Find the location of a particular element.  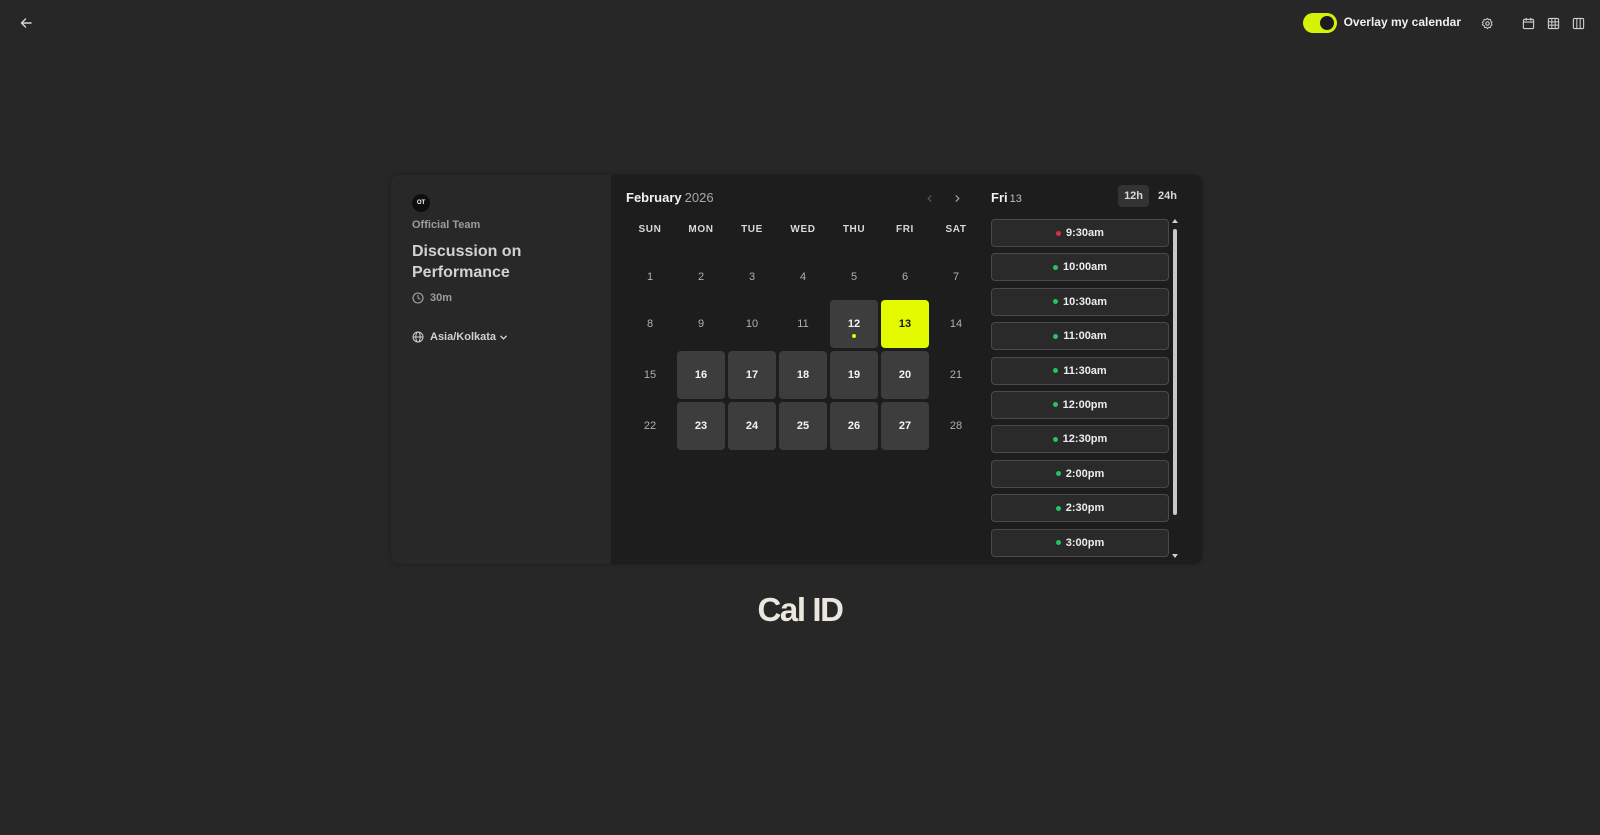

overlay-calendar-toggle is located at coordinates (1319, 23).